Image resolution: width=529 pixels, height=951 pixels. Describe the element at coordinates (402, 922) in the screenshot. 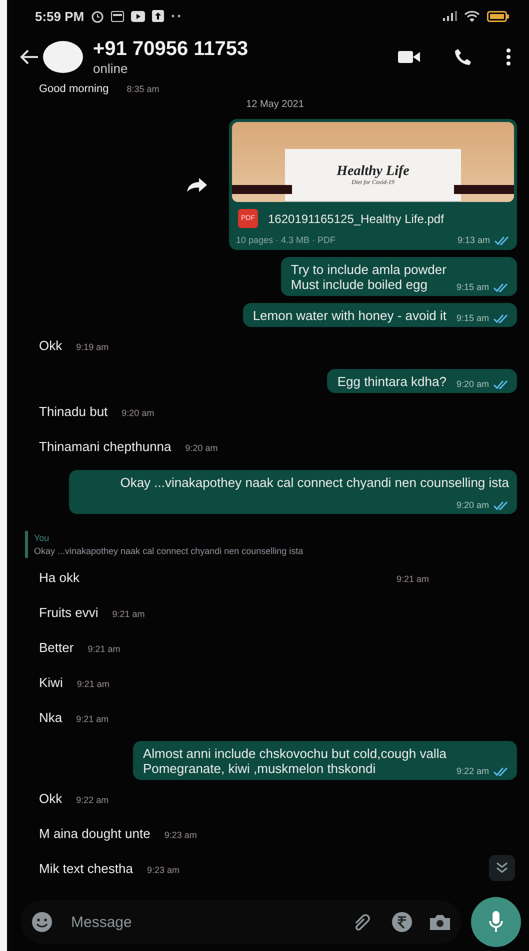

I see `rupee-icon` at that location.